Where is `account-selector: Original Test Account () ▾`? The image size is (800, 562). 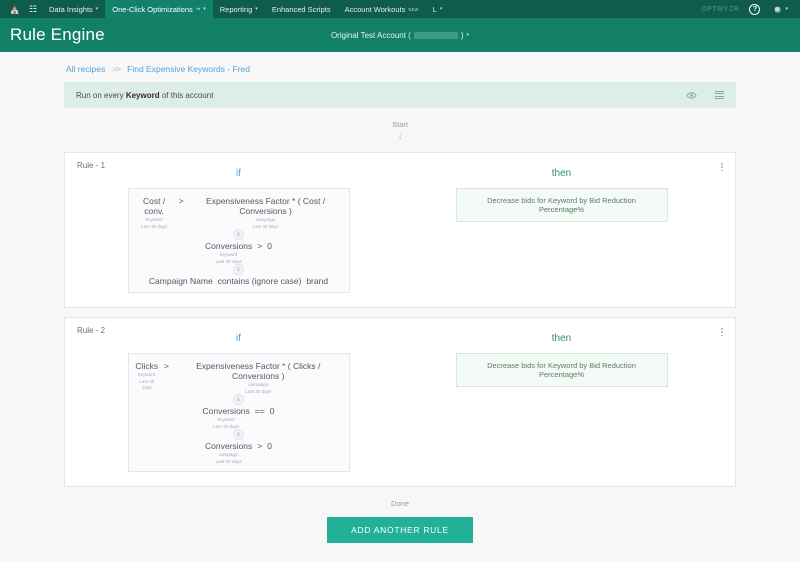
account-selector: Original Test Account () ▾ is located at coordinates (400, 35).